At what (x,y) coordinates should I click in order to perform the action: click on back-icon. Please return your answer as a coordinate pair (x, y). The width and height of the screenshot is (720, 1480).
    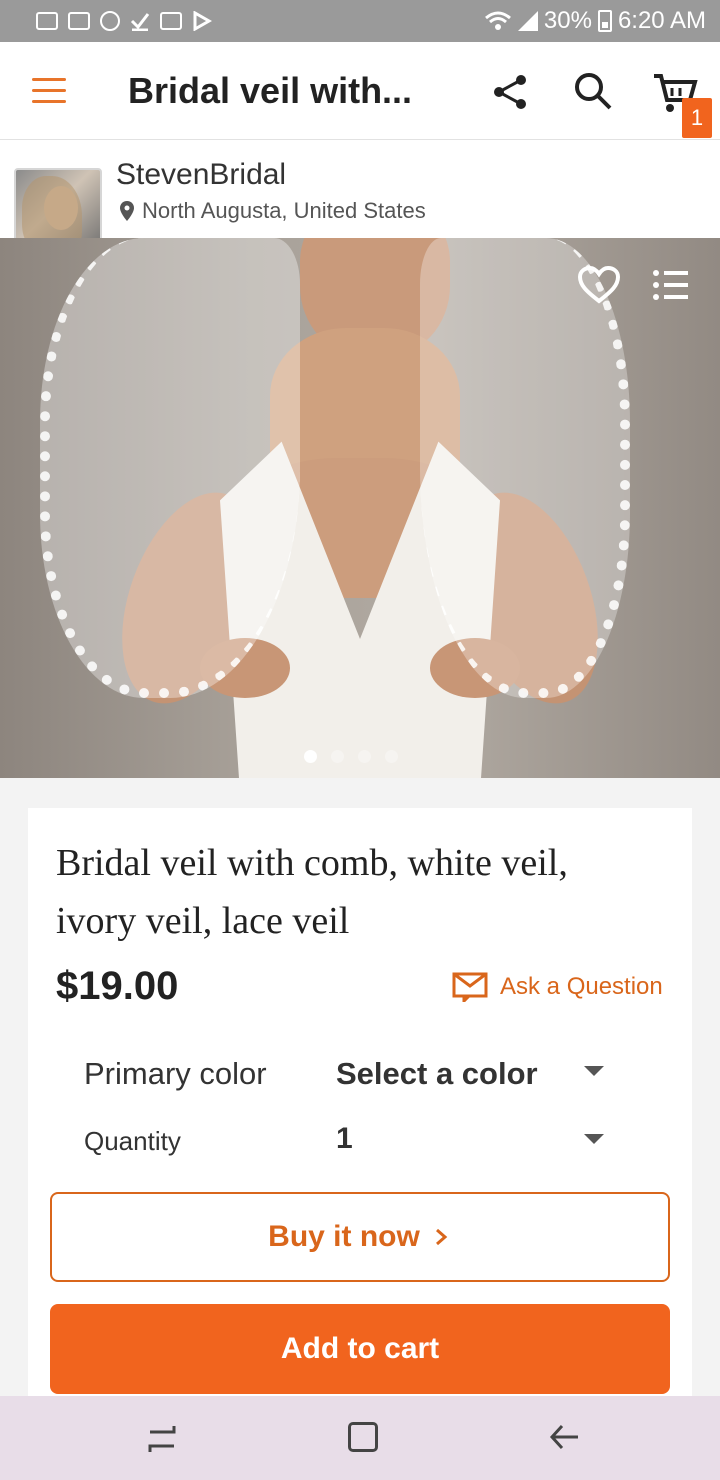
    Looking at the image, I should click on (564, 1437).